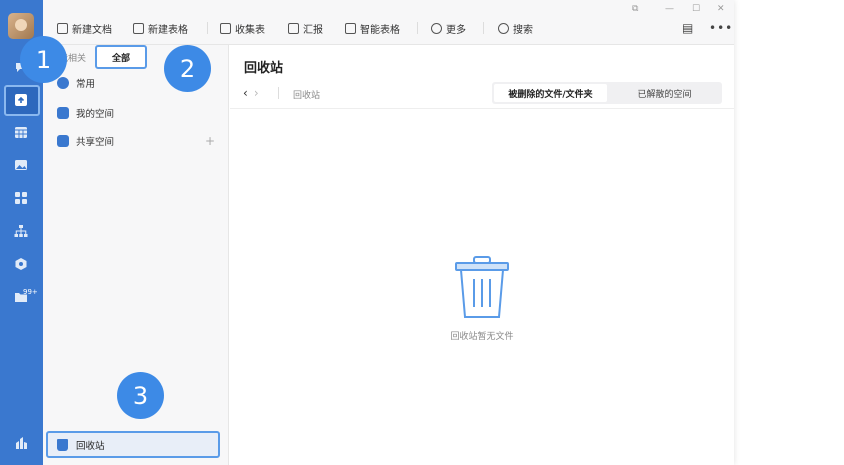 The height and width of the screenshot is (465, 844). What do you see at coordinates (669, 9) in the screenshot?
I see `minimize-button: —` at bounding box center [669, 9].